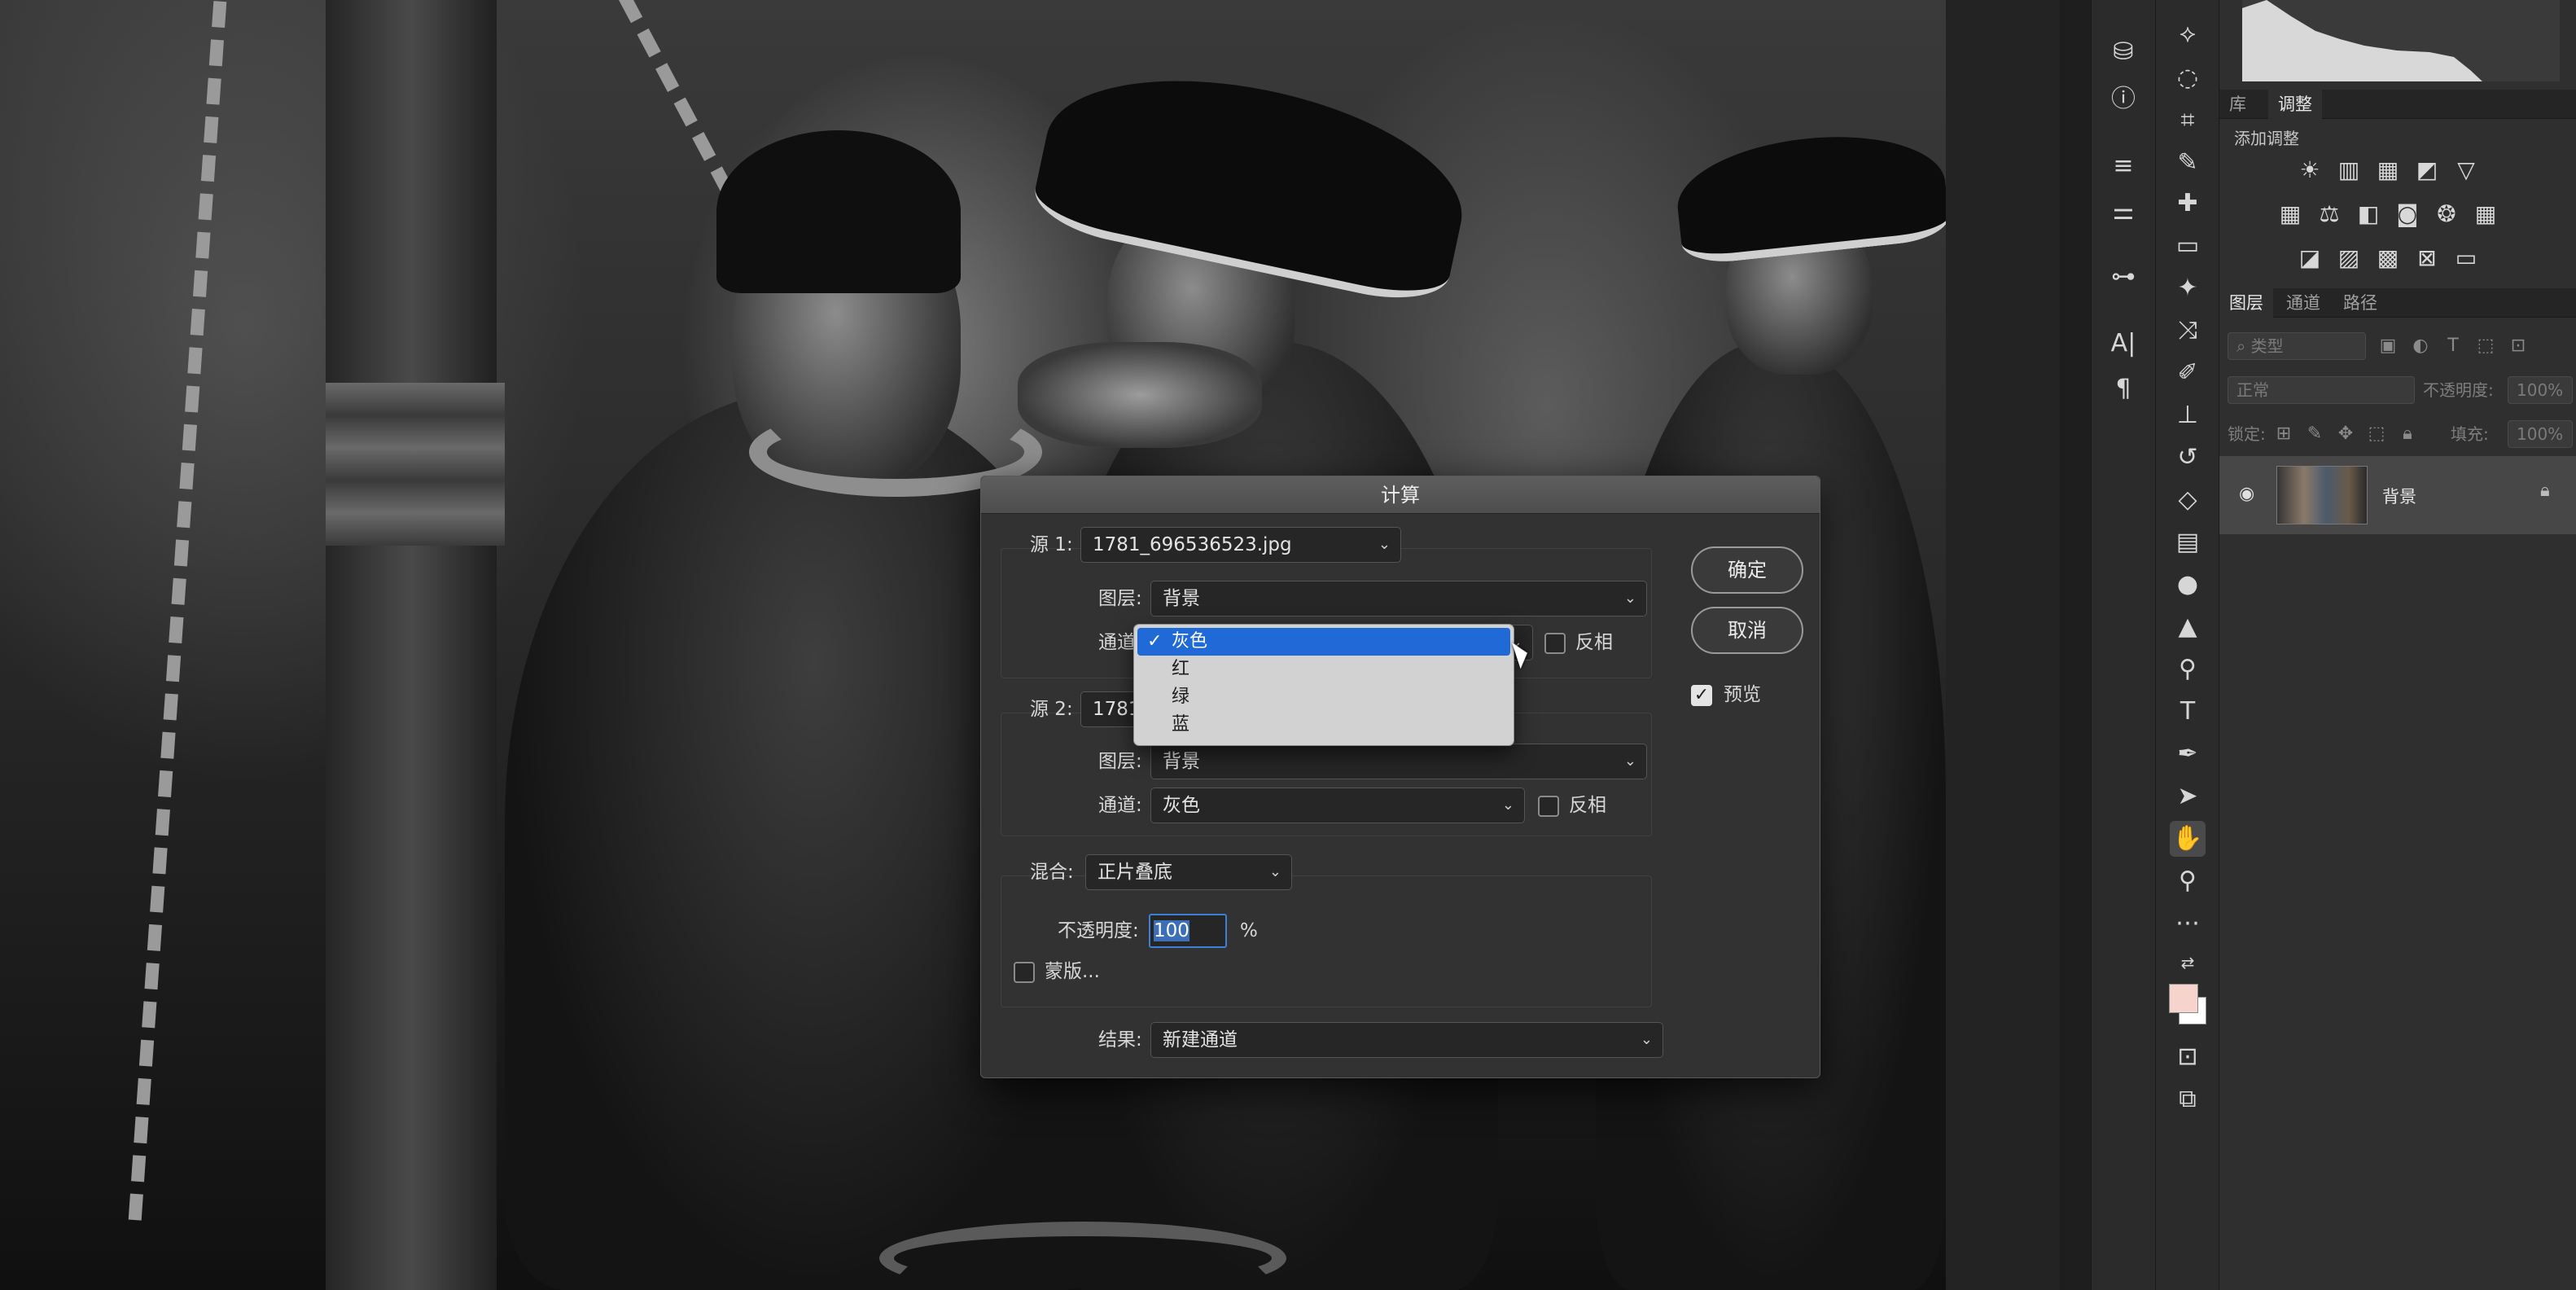 The height and width of the screenshot is (1290, 2576). What do you see at coordinates (2466, 170) in the screenshot?
I see `vibrance-icon: ▽` at bounding box center [2466, 170].